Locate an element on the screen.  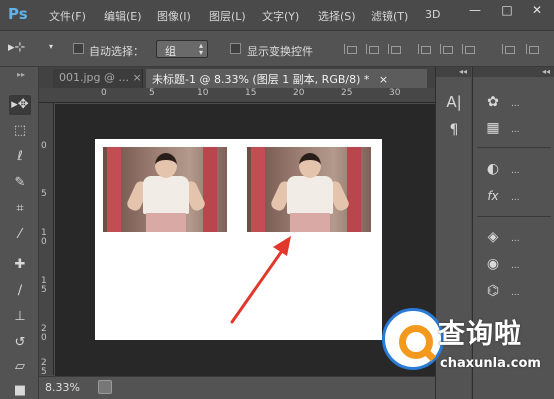
menu-select: 选择(S) is located at coordinates (337, 16).